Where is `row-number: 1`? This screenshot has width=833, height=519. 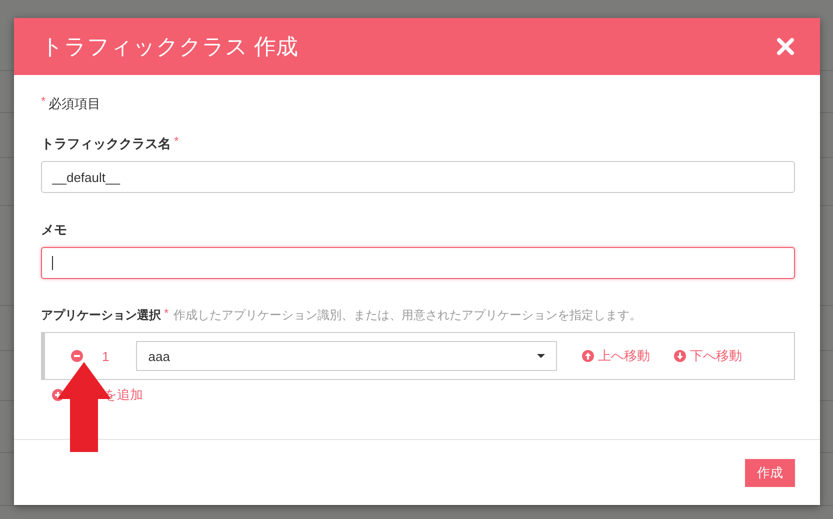 row-number: 1 is located at coordinates (106, 356).